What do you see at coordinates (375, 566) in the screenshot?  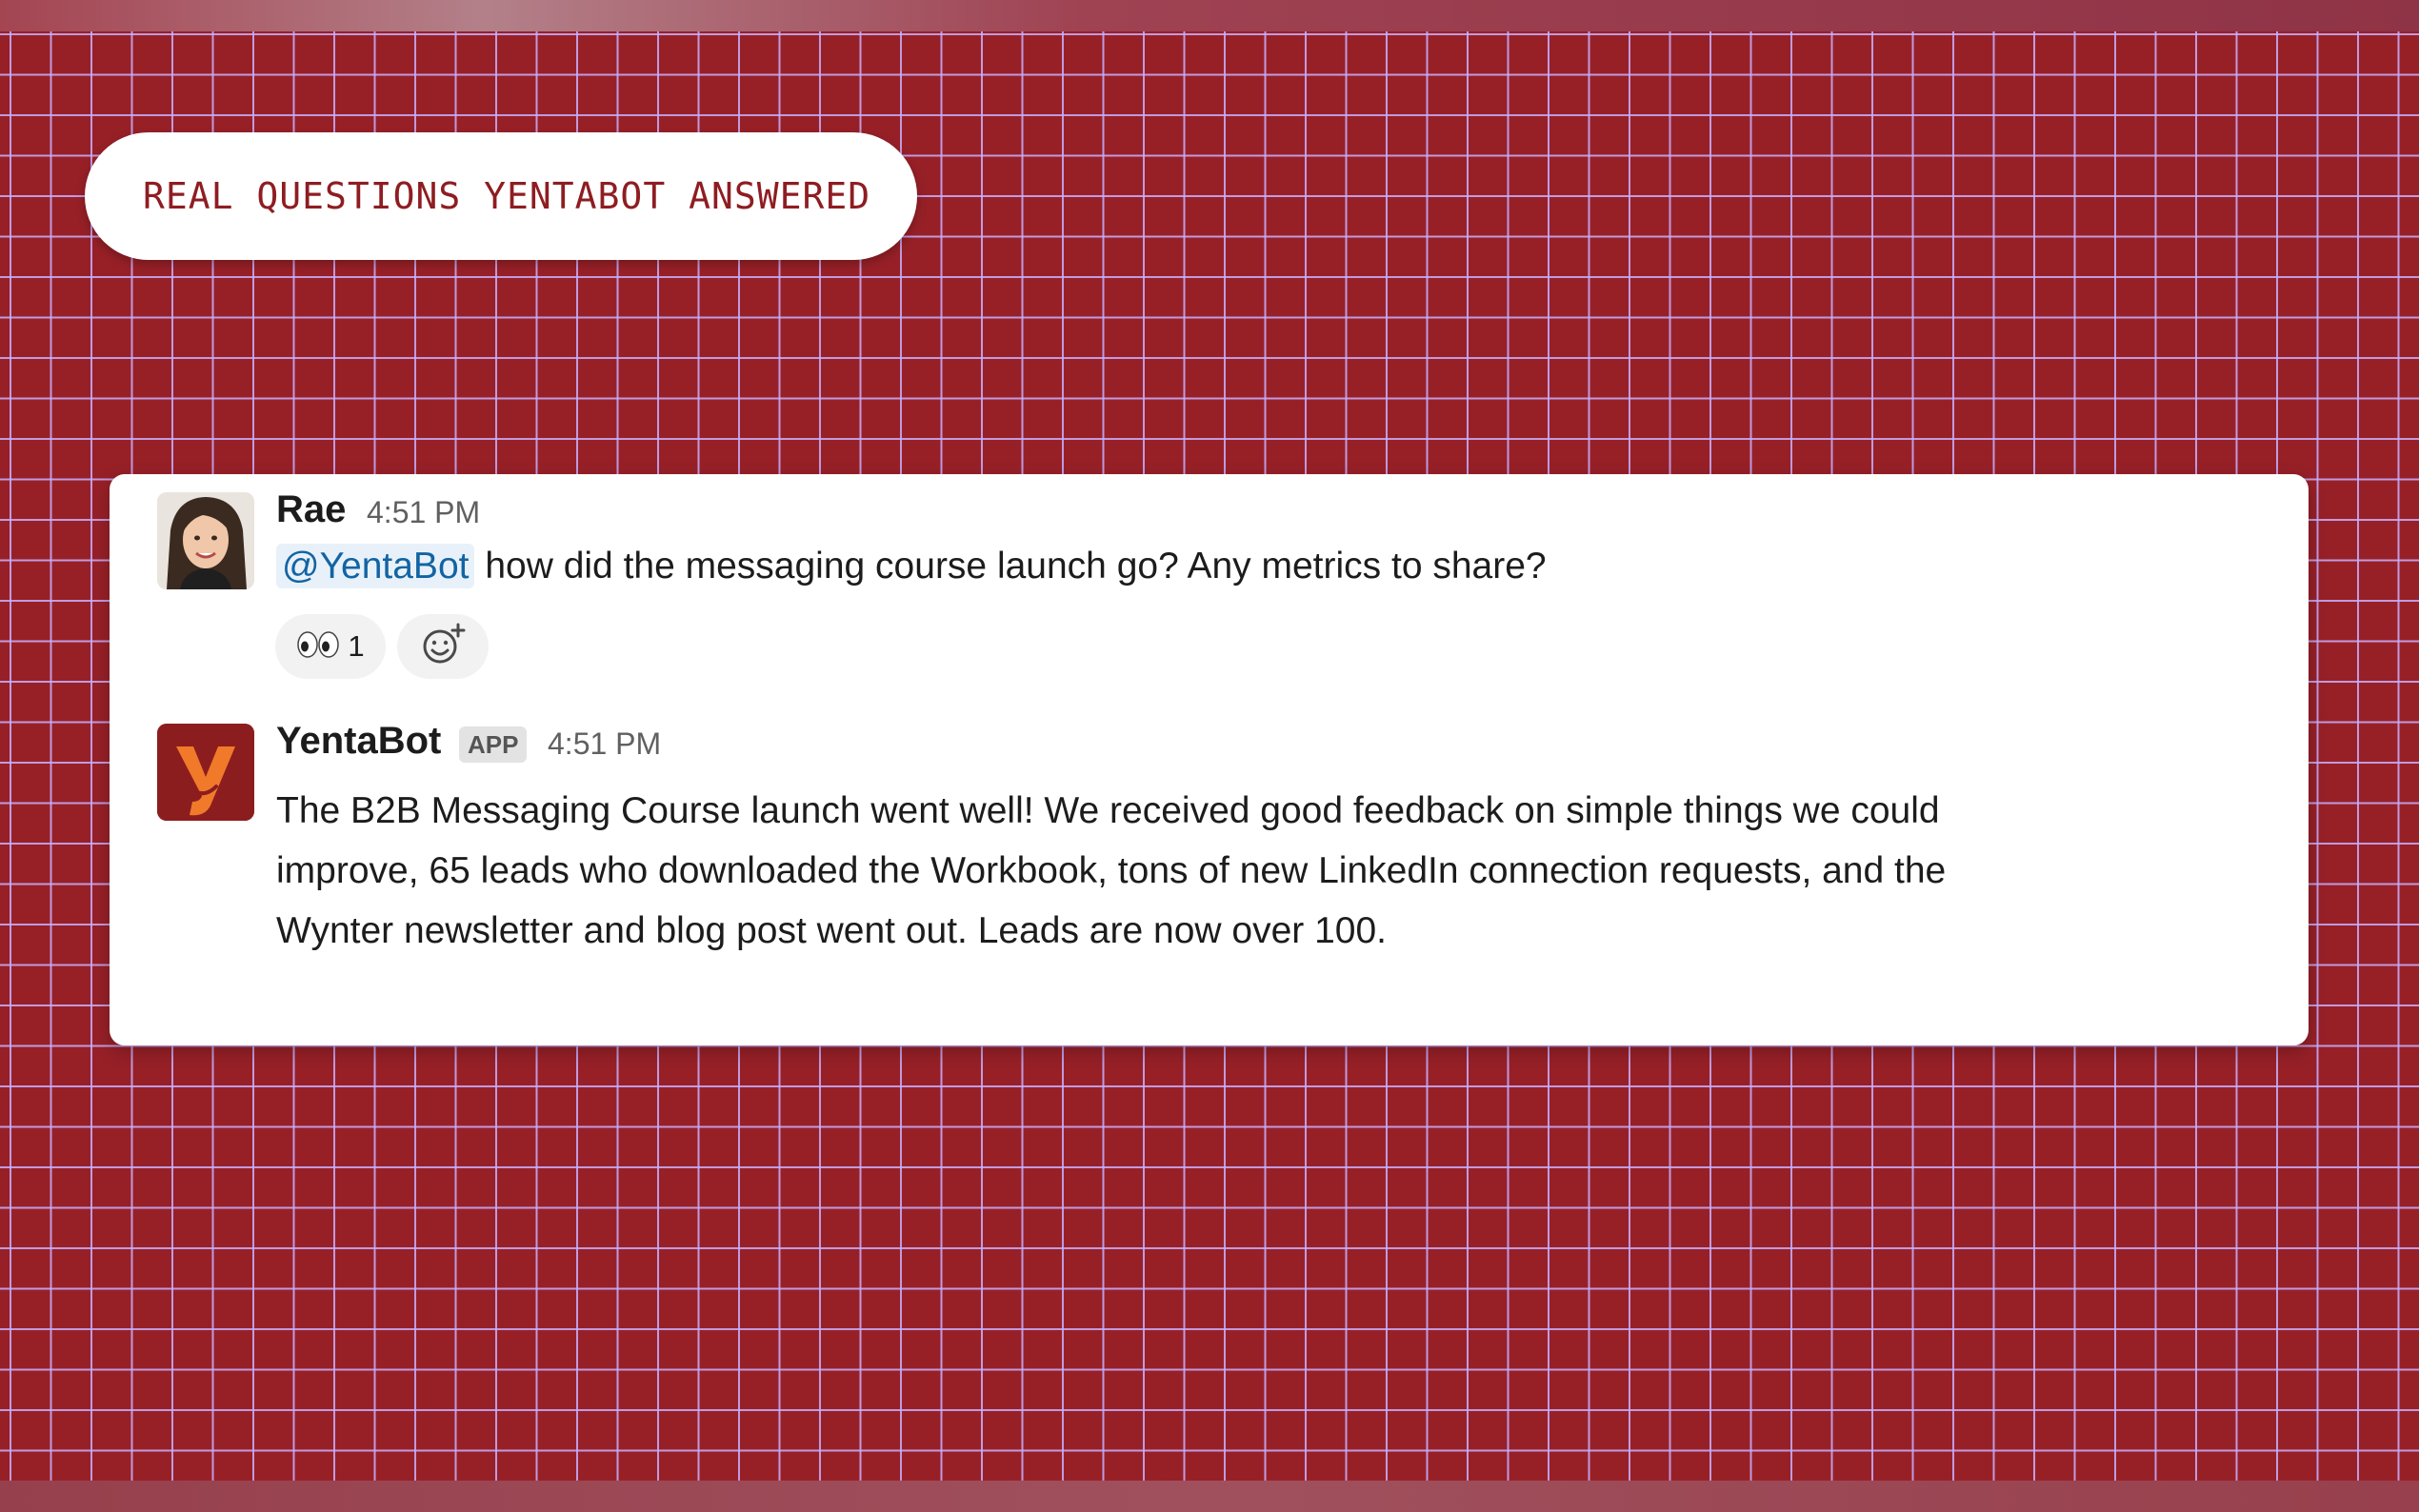 I see `mention-yentabot: @YentaBot` at bounding box center [375, 566].